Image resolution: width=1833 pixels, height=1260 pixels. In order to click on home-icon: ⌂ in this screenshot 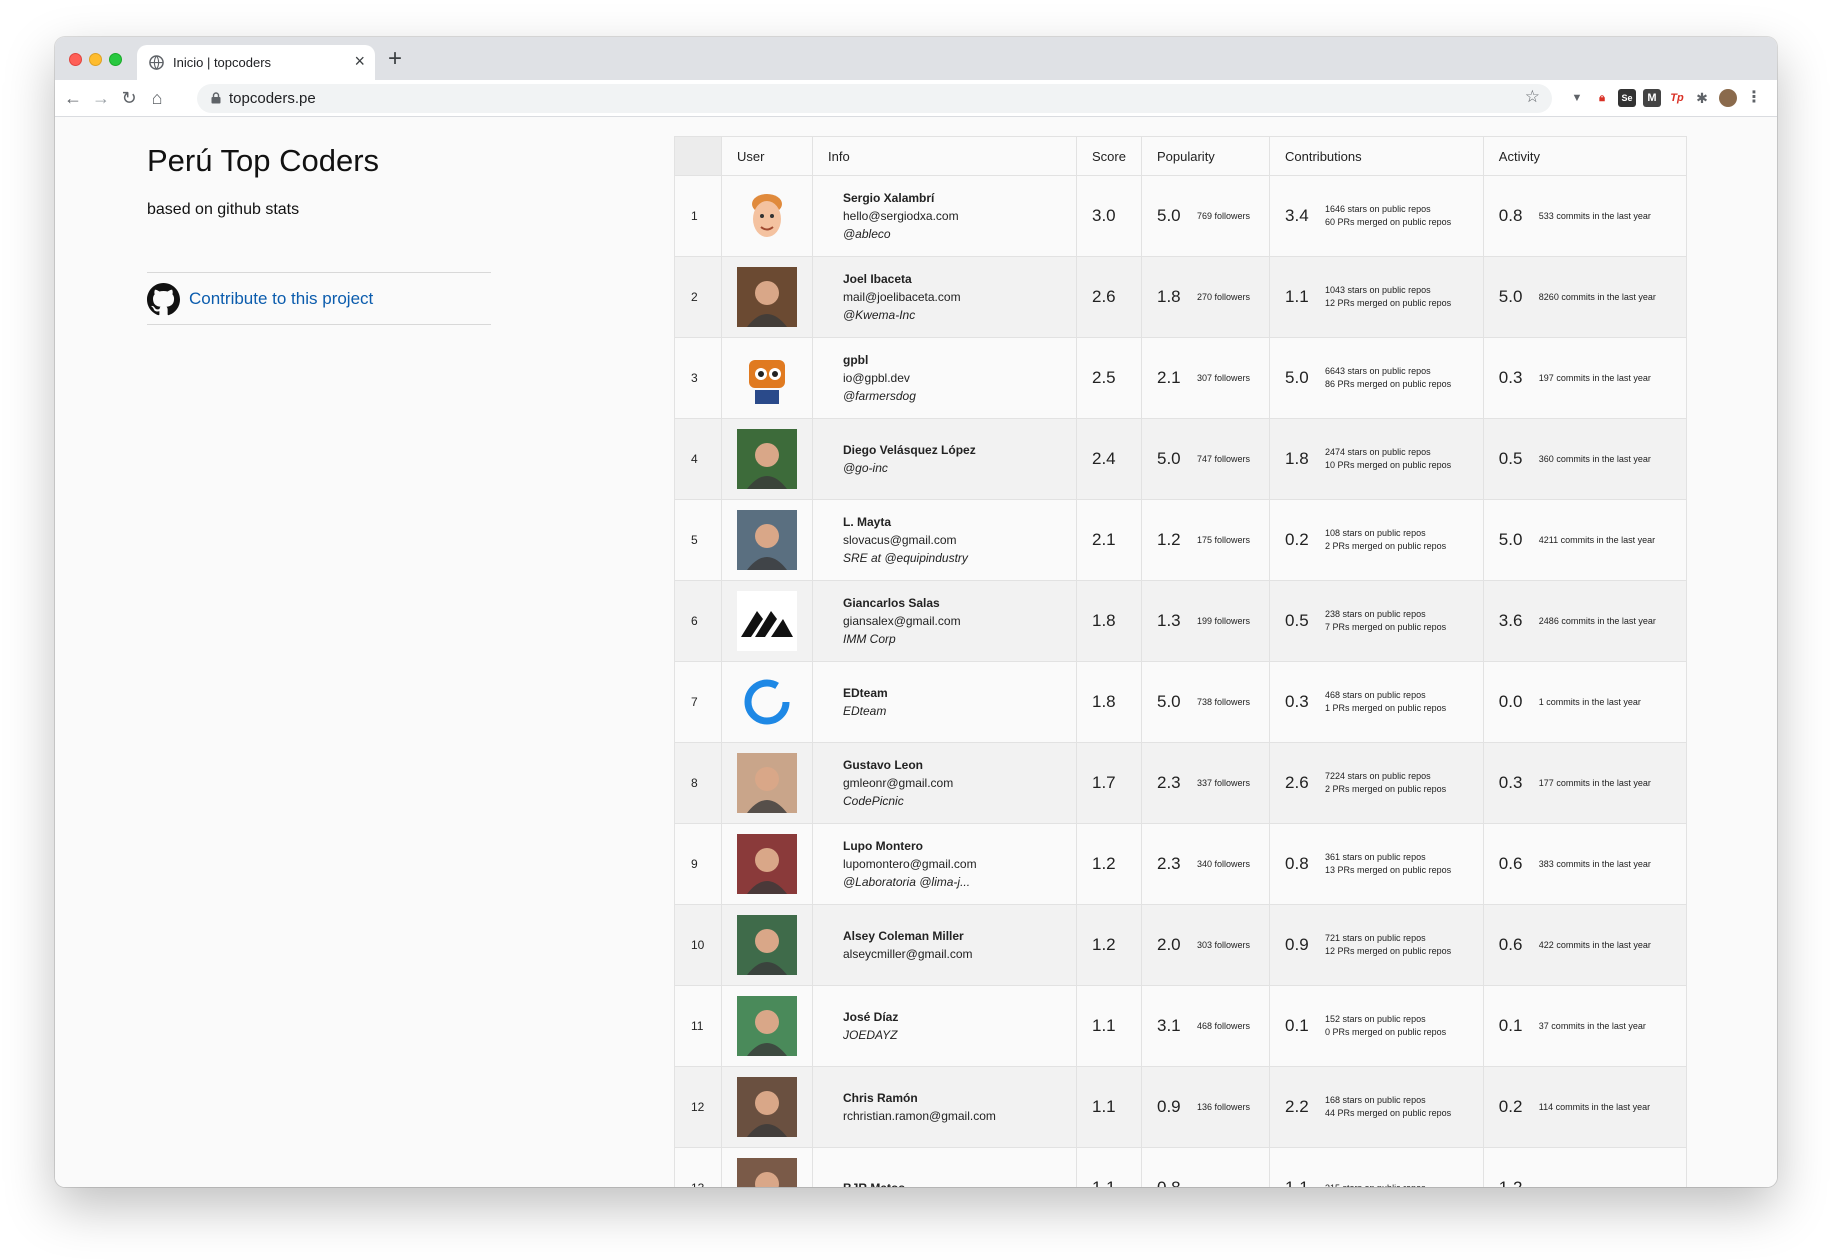, I will do `click(157, 98)`.